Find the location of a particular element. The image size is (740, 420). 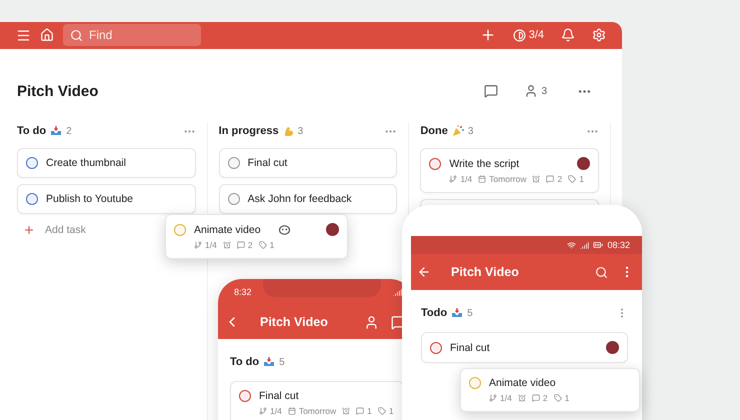

task-name: Create thumbnail is located at coordinates (86, 163).